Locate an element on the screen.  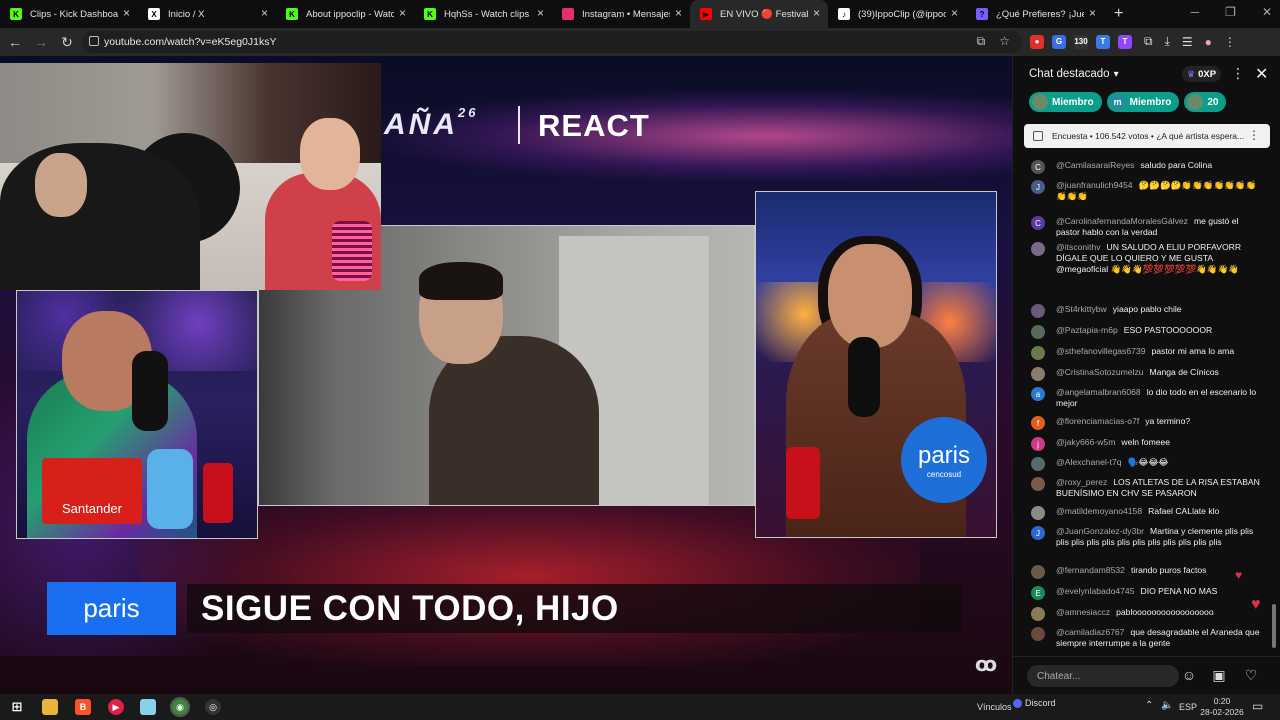
browser-tab: ? ¿Qué Prefieres? ¡Juega en × is located at coordinates (1035, 14).